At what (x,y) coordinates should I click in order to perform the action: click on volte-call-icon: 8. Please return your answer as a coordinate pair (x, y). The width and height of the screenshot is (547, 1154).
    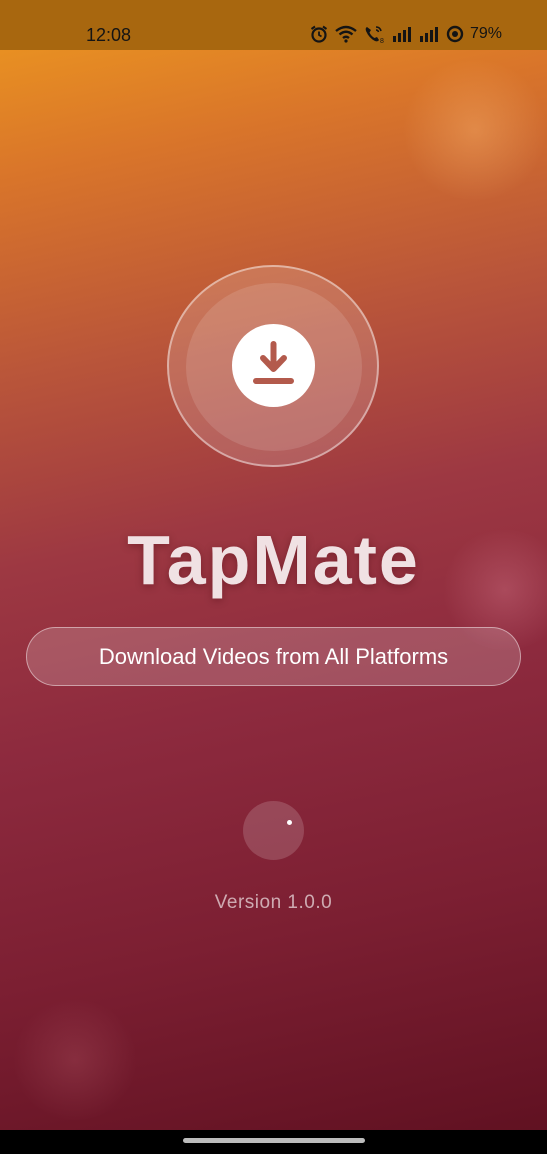
    Looking at the image, I should click on (374, 35).